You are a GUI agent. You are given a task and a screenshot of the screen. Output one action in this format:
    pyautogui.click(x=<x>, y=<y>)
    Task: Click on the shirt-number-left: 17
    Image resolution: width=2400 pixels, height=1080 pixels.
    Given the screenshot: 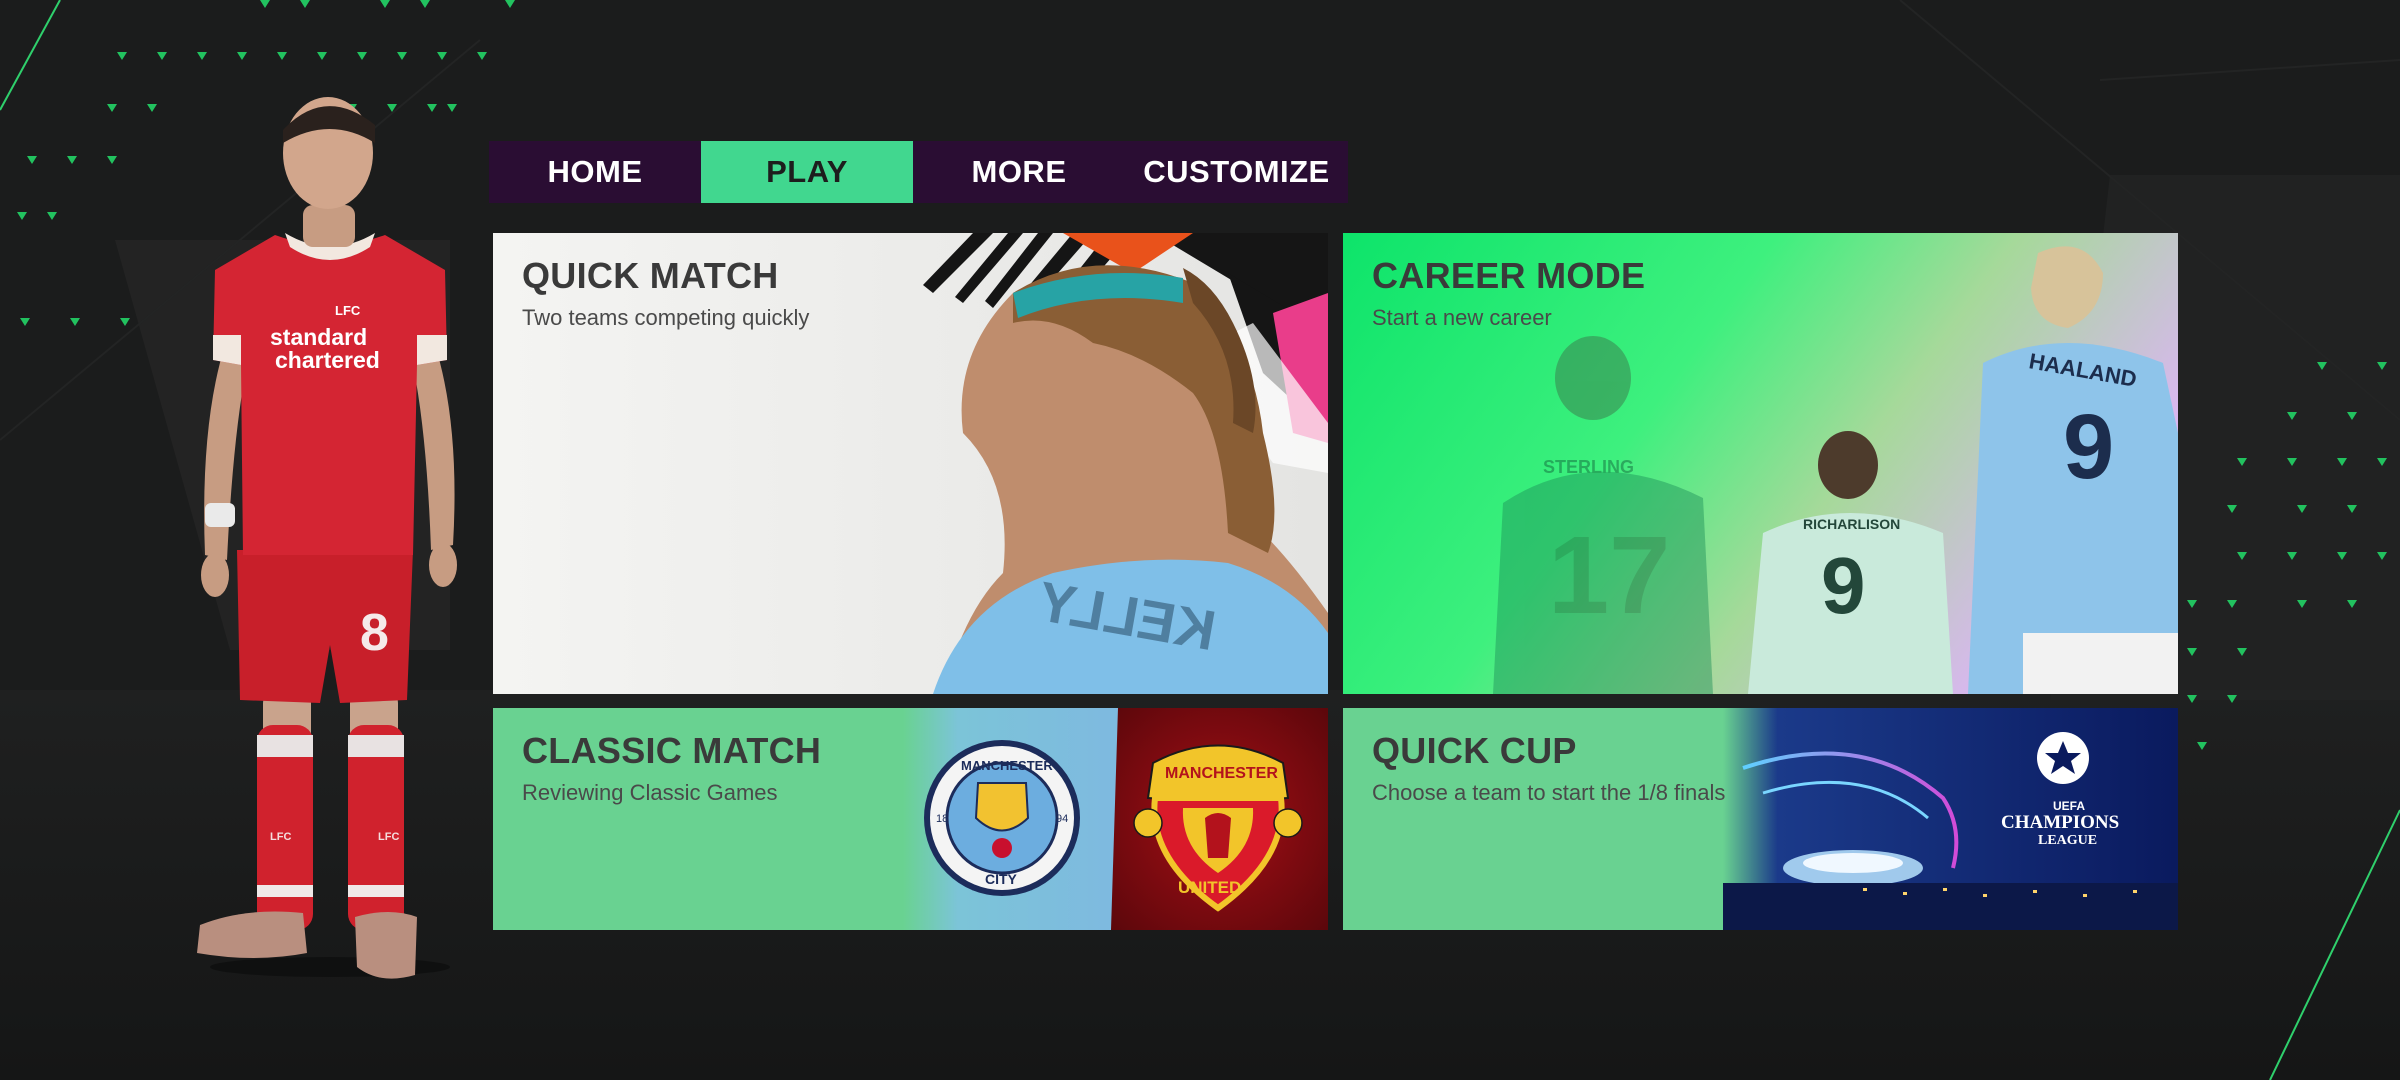 What is the action you would take?
    pyautogui.click(x=1609, y=575)
    